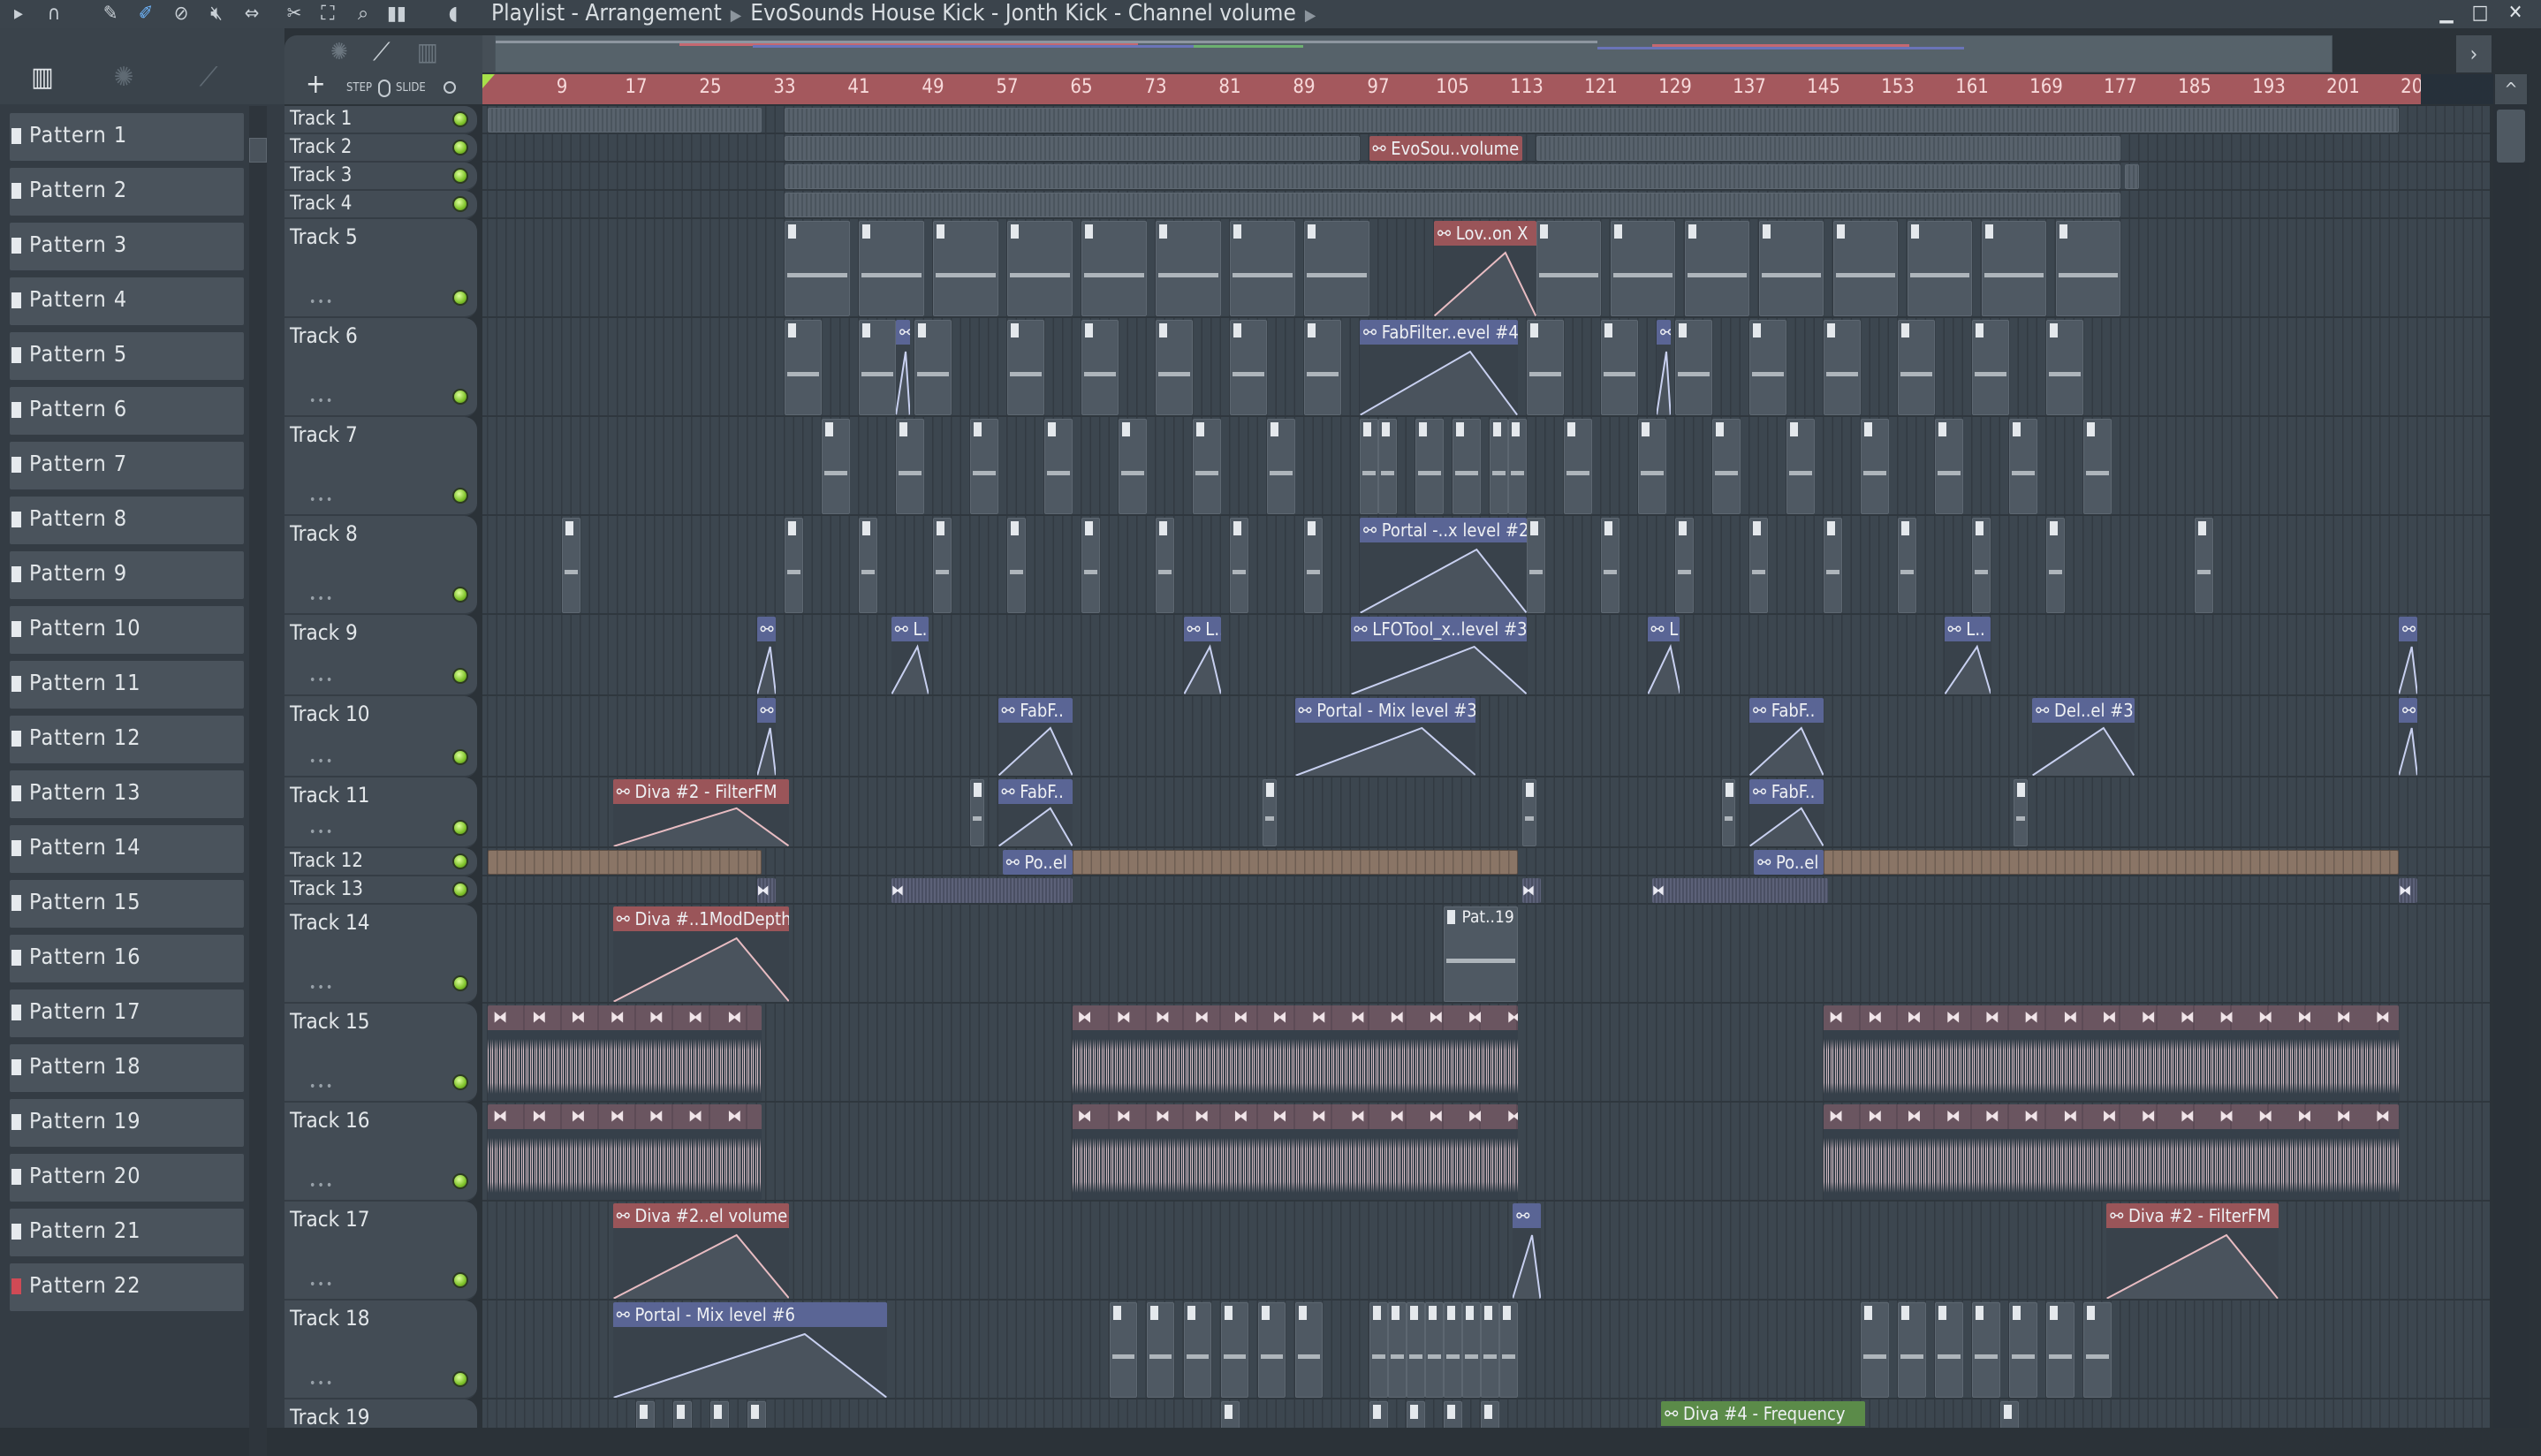 The height and width of the screenshot is (1456, 2541). I want to click on select-icon: ⛶, so click(328, 15).